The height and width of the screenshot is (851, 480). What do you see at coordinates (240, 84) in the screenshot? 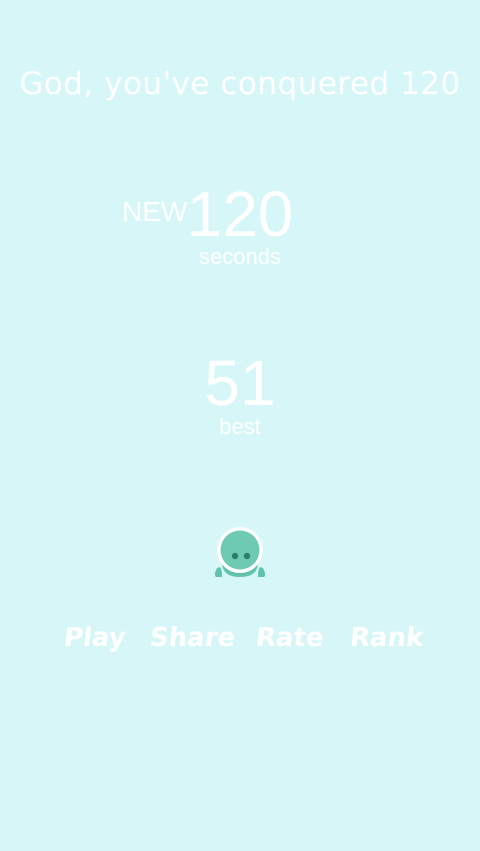
I see `headline-text: God, you've conquered 120` at bounding box center [240, 84].